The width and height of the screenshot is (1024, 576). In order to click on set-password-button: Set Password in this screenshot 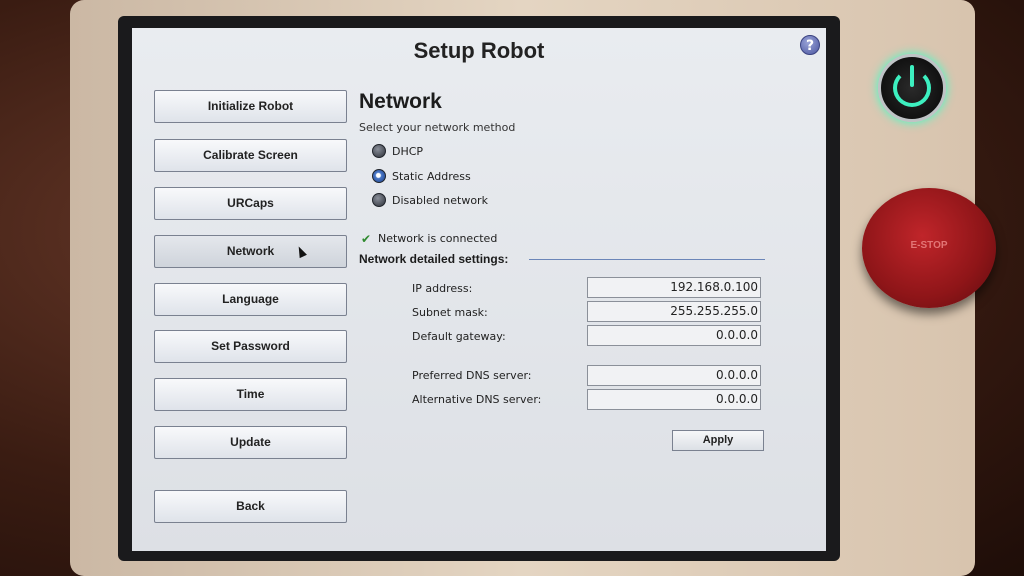, I will do `click(250, 346)`.